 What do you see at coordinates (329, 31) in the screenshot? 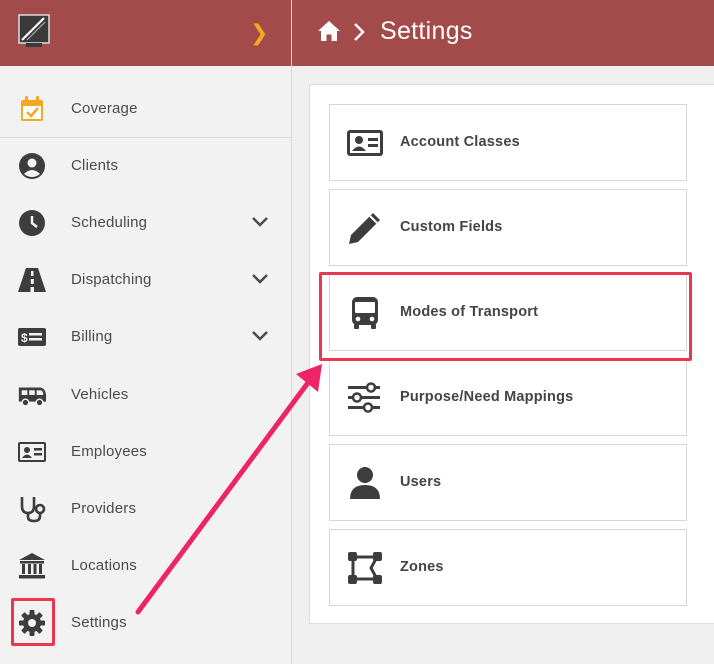
I see `home-icon` at bounding box center [329, 31].